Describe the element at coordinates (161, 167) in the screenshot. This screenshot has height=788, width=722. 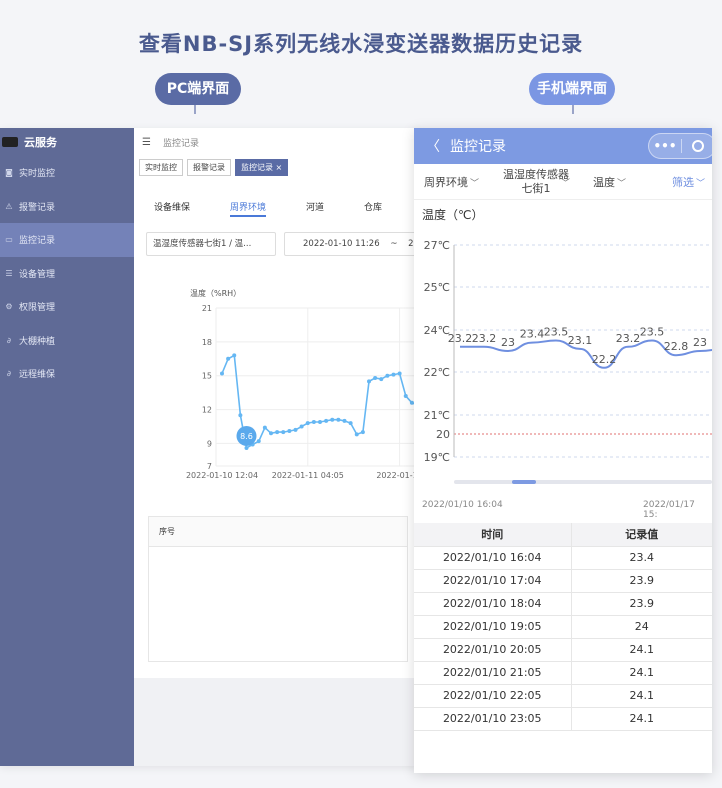
I see `tag-realtime: 实时监控` at that location.